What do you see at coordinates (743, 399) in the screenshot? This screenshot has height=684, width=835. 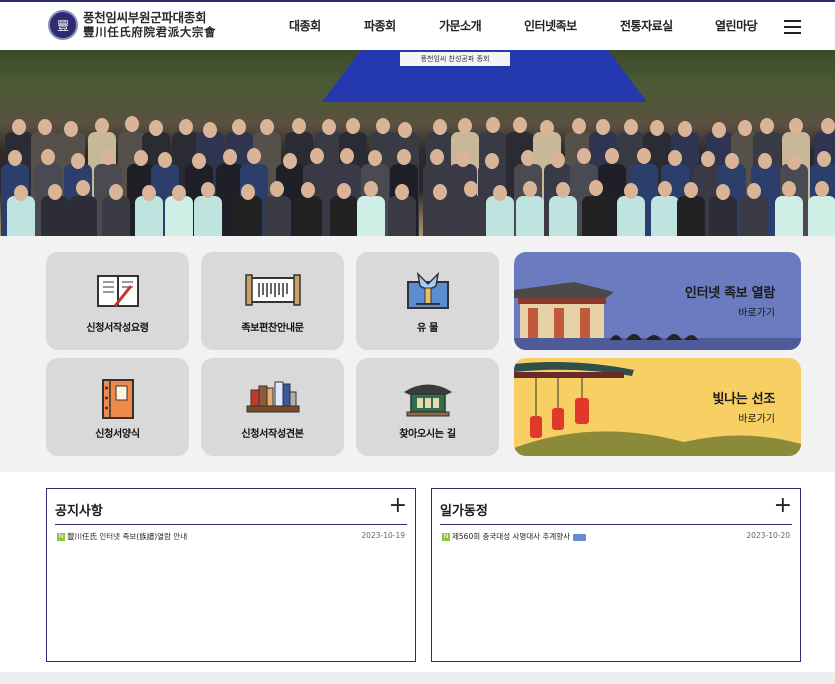 I see `banner-title: 빛나는 선조` at bounding box center [743, 399].